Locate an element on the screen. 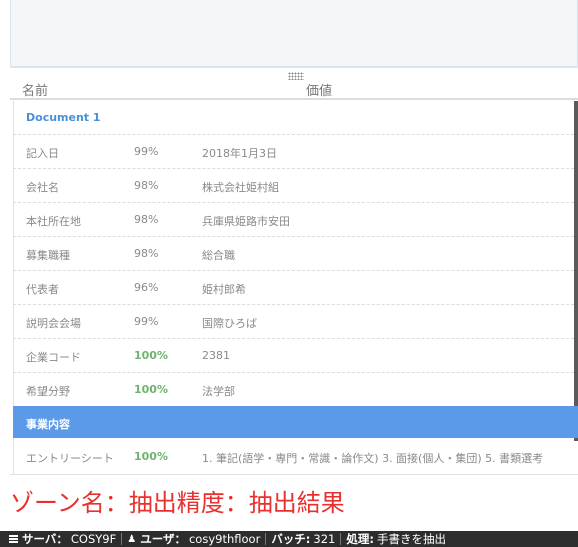 The height and width of the screenshot is (547, 578). scrollbar is located at coordinates (576, 271).